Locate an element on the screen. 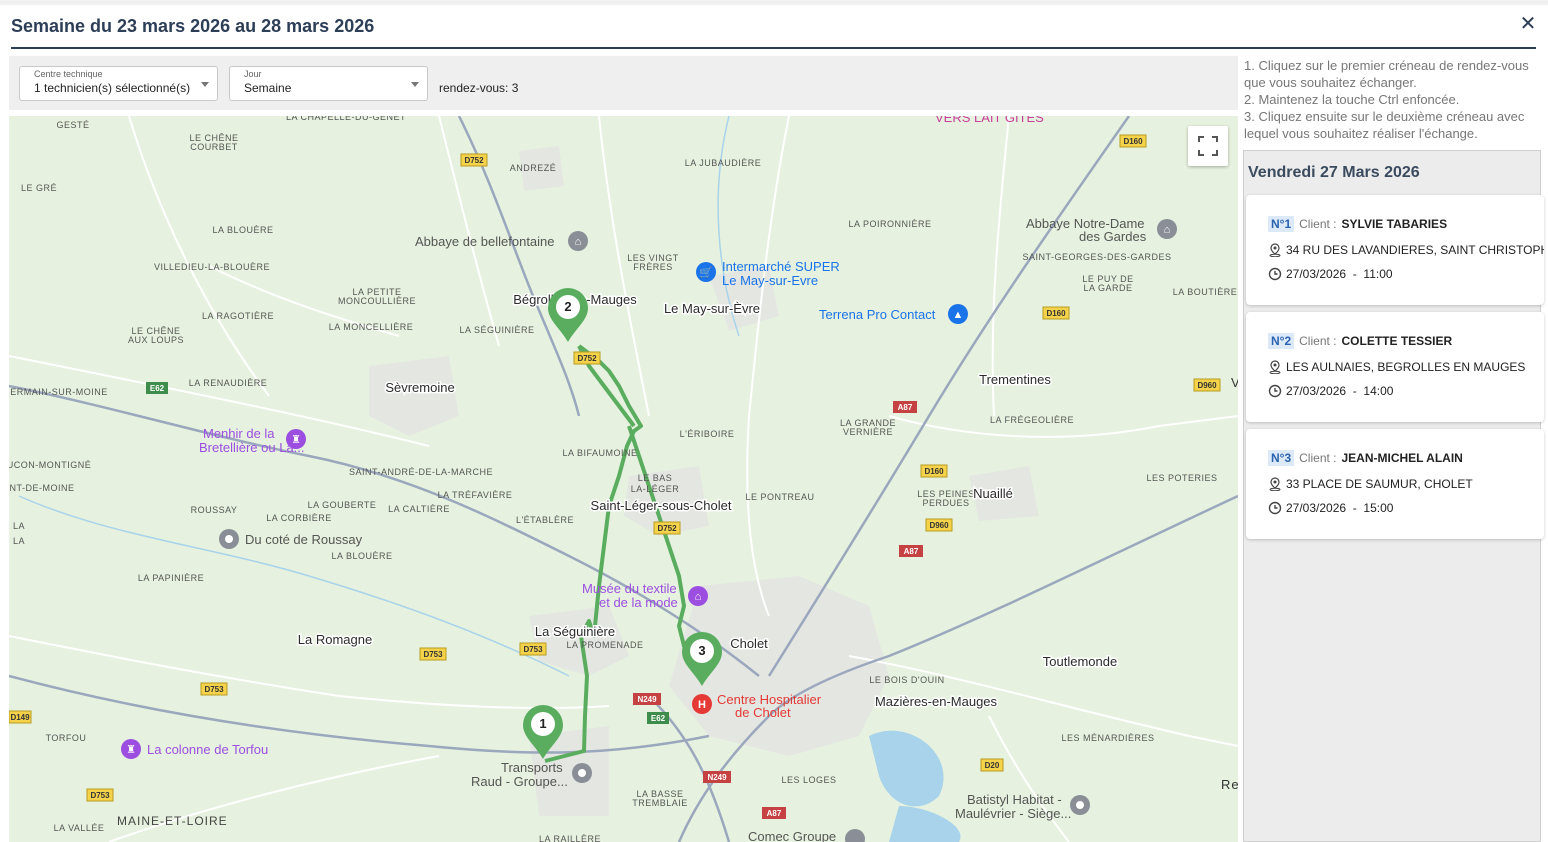 Image resolution: width=1548 pixels, height=842 pixels. svg-text: LA FRÉGEOLIÈRE is located at coordinates (1032, 420).